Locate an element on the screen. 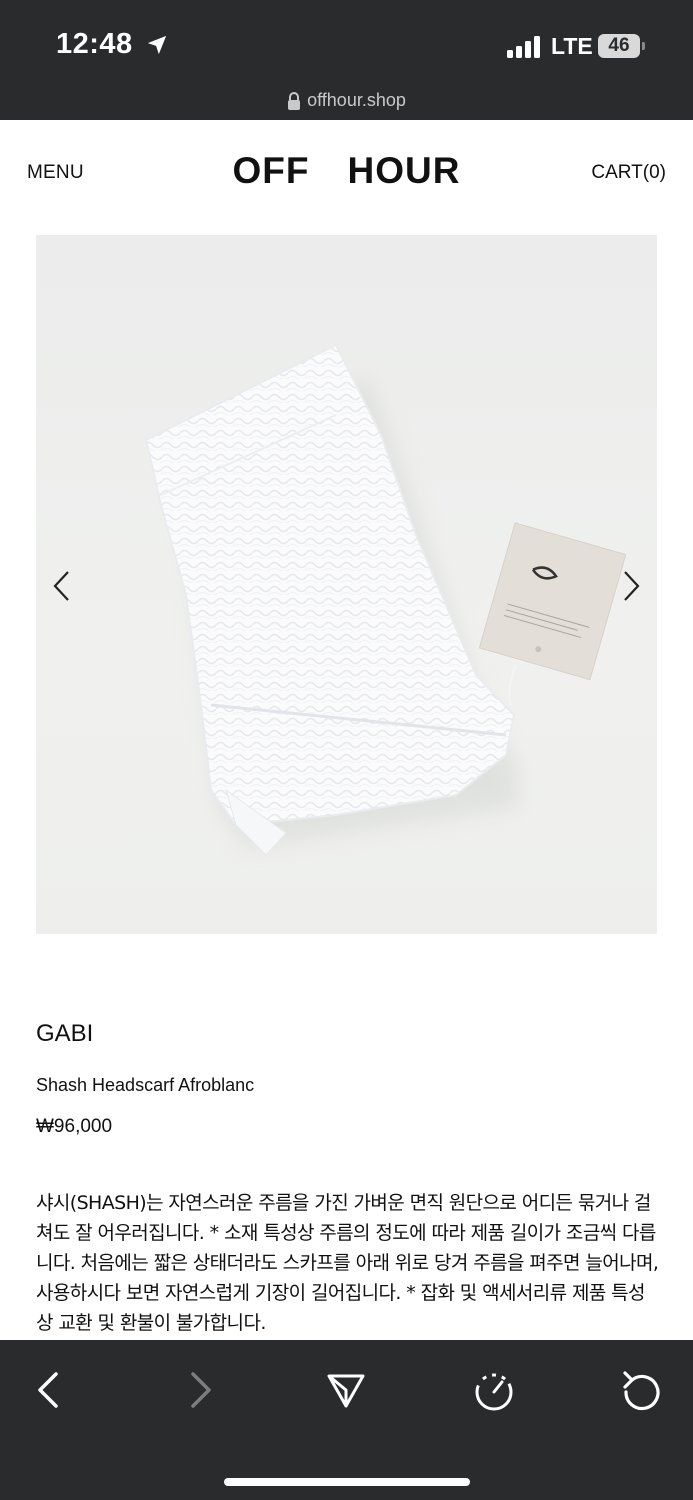  product-name: Shash Headscarf Afroblanc is located at coordinates (145, 1085).